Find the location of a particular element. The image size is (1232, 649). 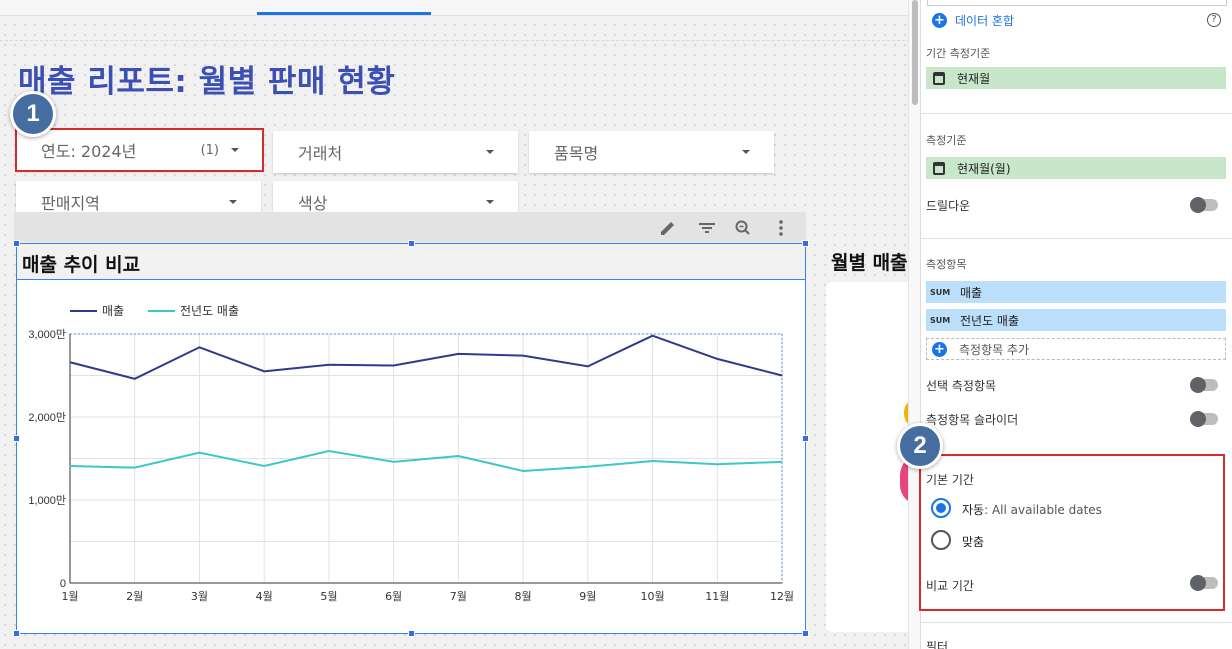

chart-title: 매출 추이 비교 is located at coordinates (81, 265).